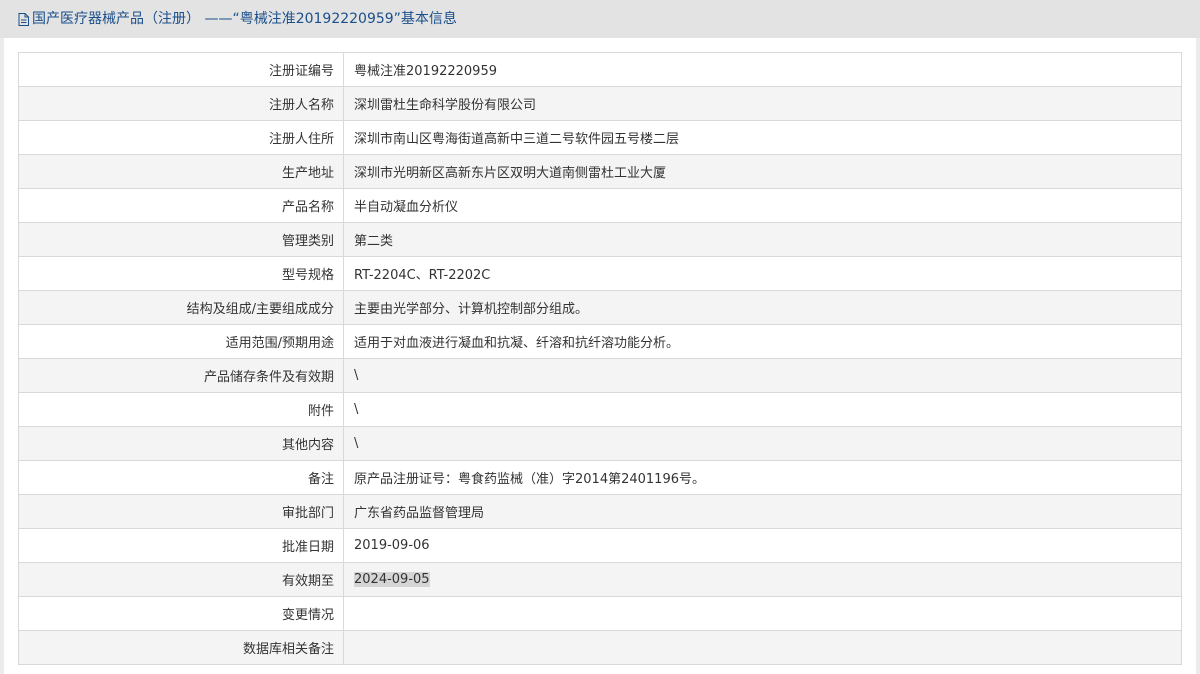 The image size is (1200, 674). I want to click on row-value: 第二类, so click(762, 239).